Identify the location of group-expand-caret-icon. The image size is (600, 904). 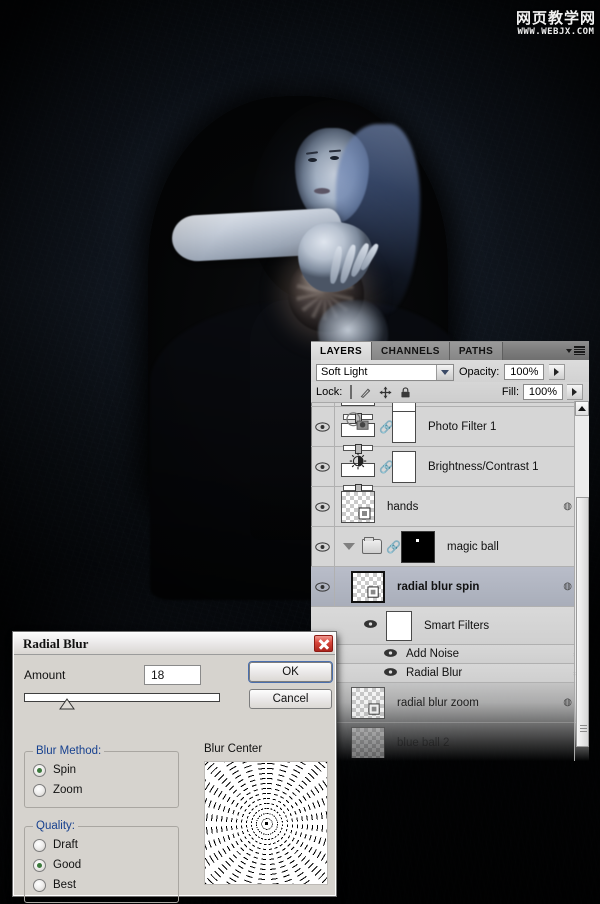
(349, 546).